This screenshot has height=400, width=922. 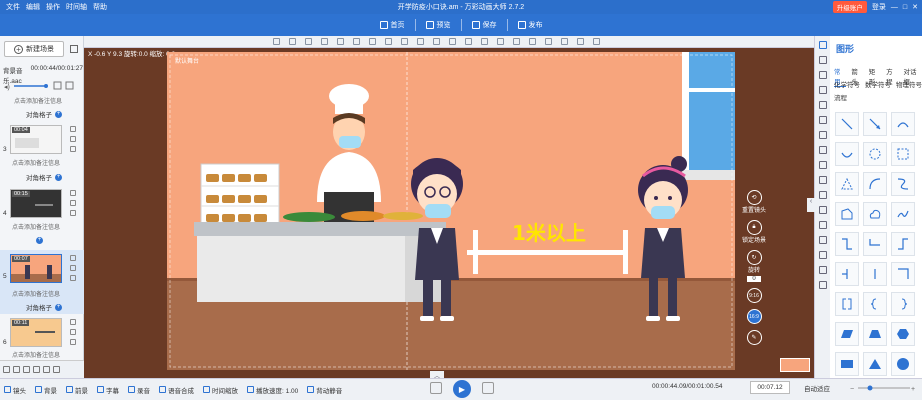 I want to click on tts-button: 语音合成, so click(x=176, y=390).